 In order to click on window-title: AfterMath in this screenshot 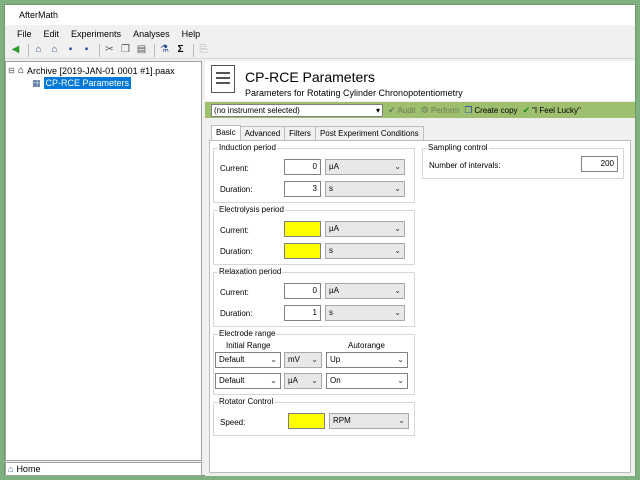, I will do `click(320, 15)`.